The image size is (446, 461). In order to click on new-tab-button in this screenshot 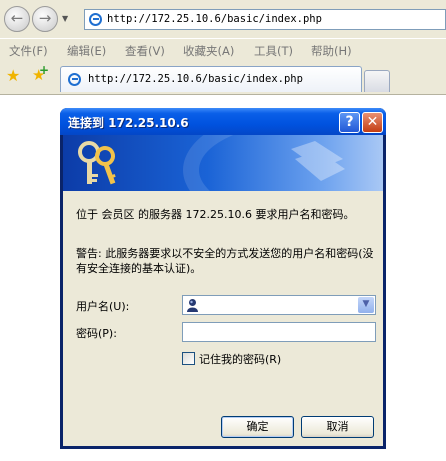, I will do `click(377, 81)`.